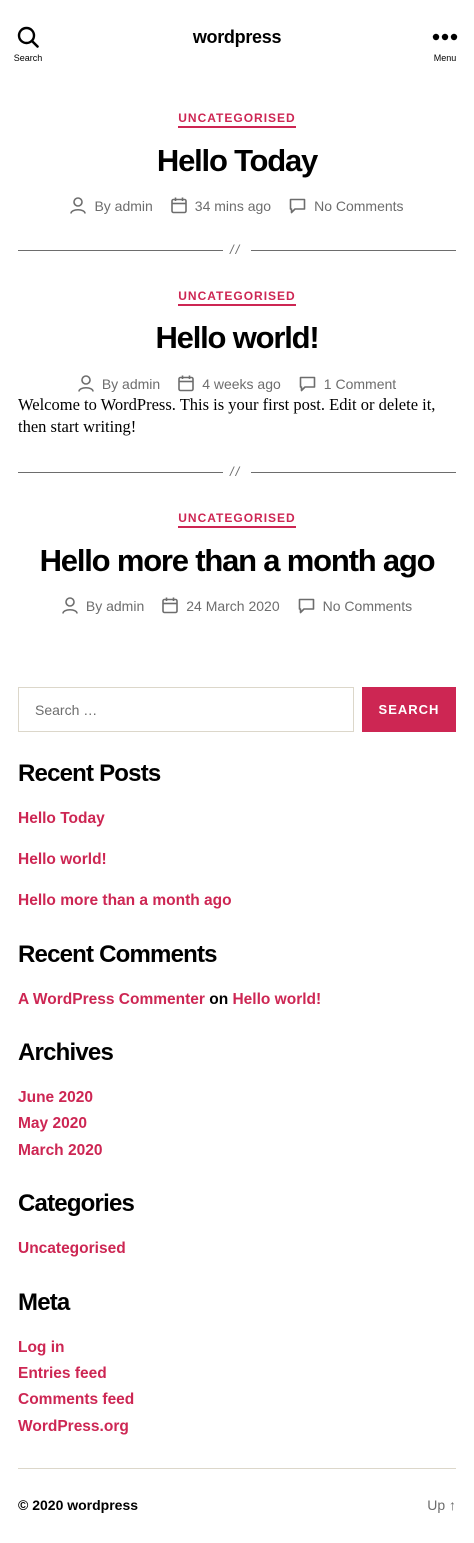 The height and width of the screenshot is (1543, 474). I want to click on search-input, so click(186, 709).